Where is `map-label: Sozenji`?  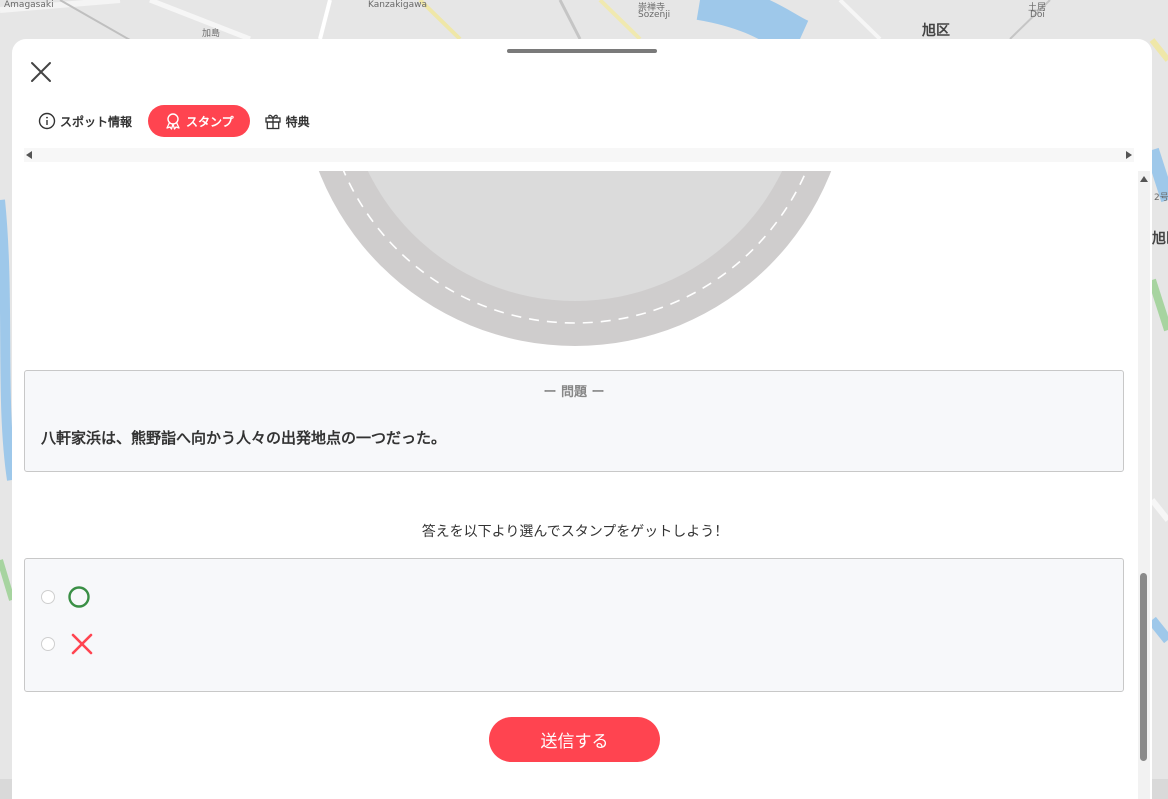
map-label: Sozenji is located at coordinates (654, 15).